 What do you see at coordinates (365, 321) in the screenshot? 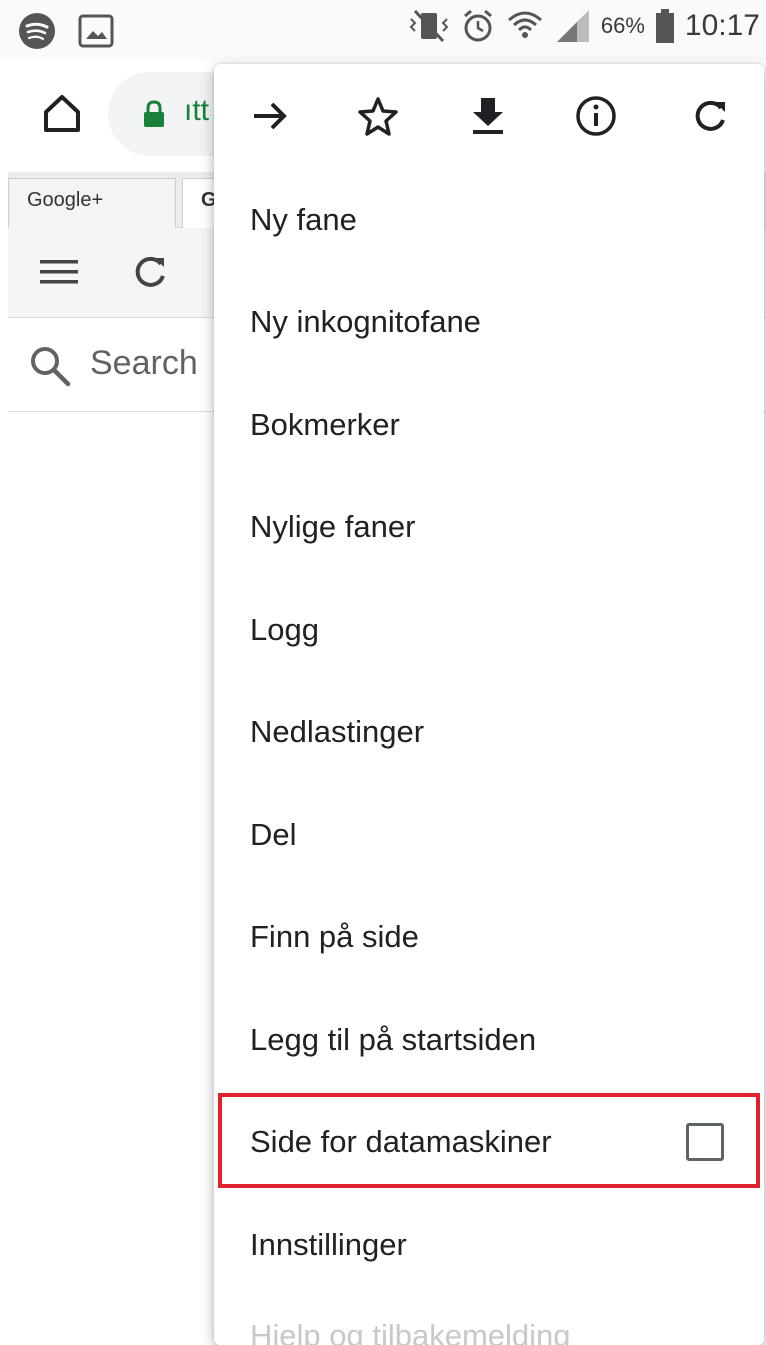
I see `menu-item-label: Ny inkognitofane` at bounding box center [365, 321].